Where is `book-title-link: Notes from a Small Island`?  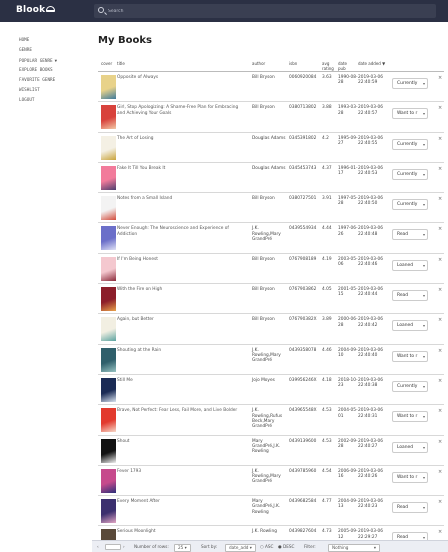
book-title-link: Notes from a Small Island is located at coordinates (181, 198).